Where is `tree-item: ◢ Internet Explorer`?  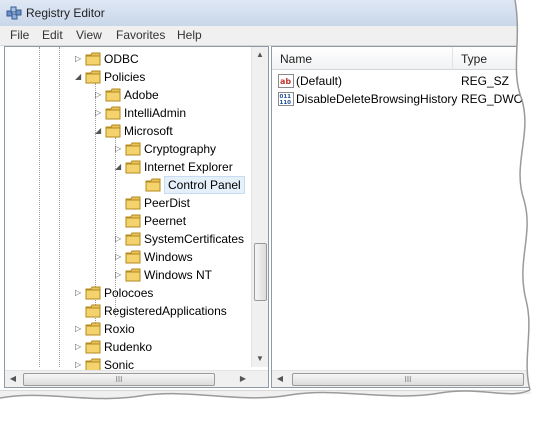
tree-item: ◢ Internet Explorer is located at coordinates (129, 167).